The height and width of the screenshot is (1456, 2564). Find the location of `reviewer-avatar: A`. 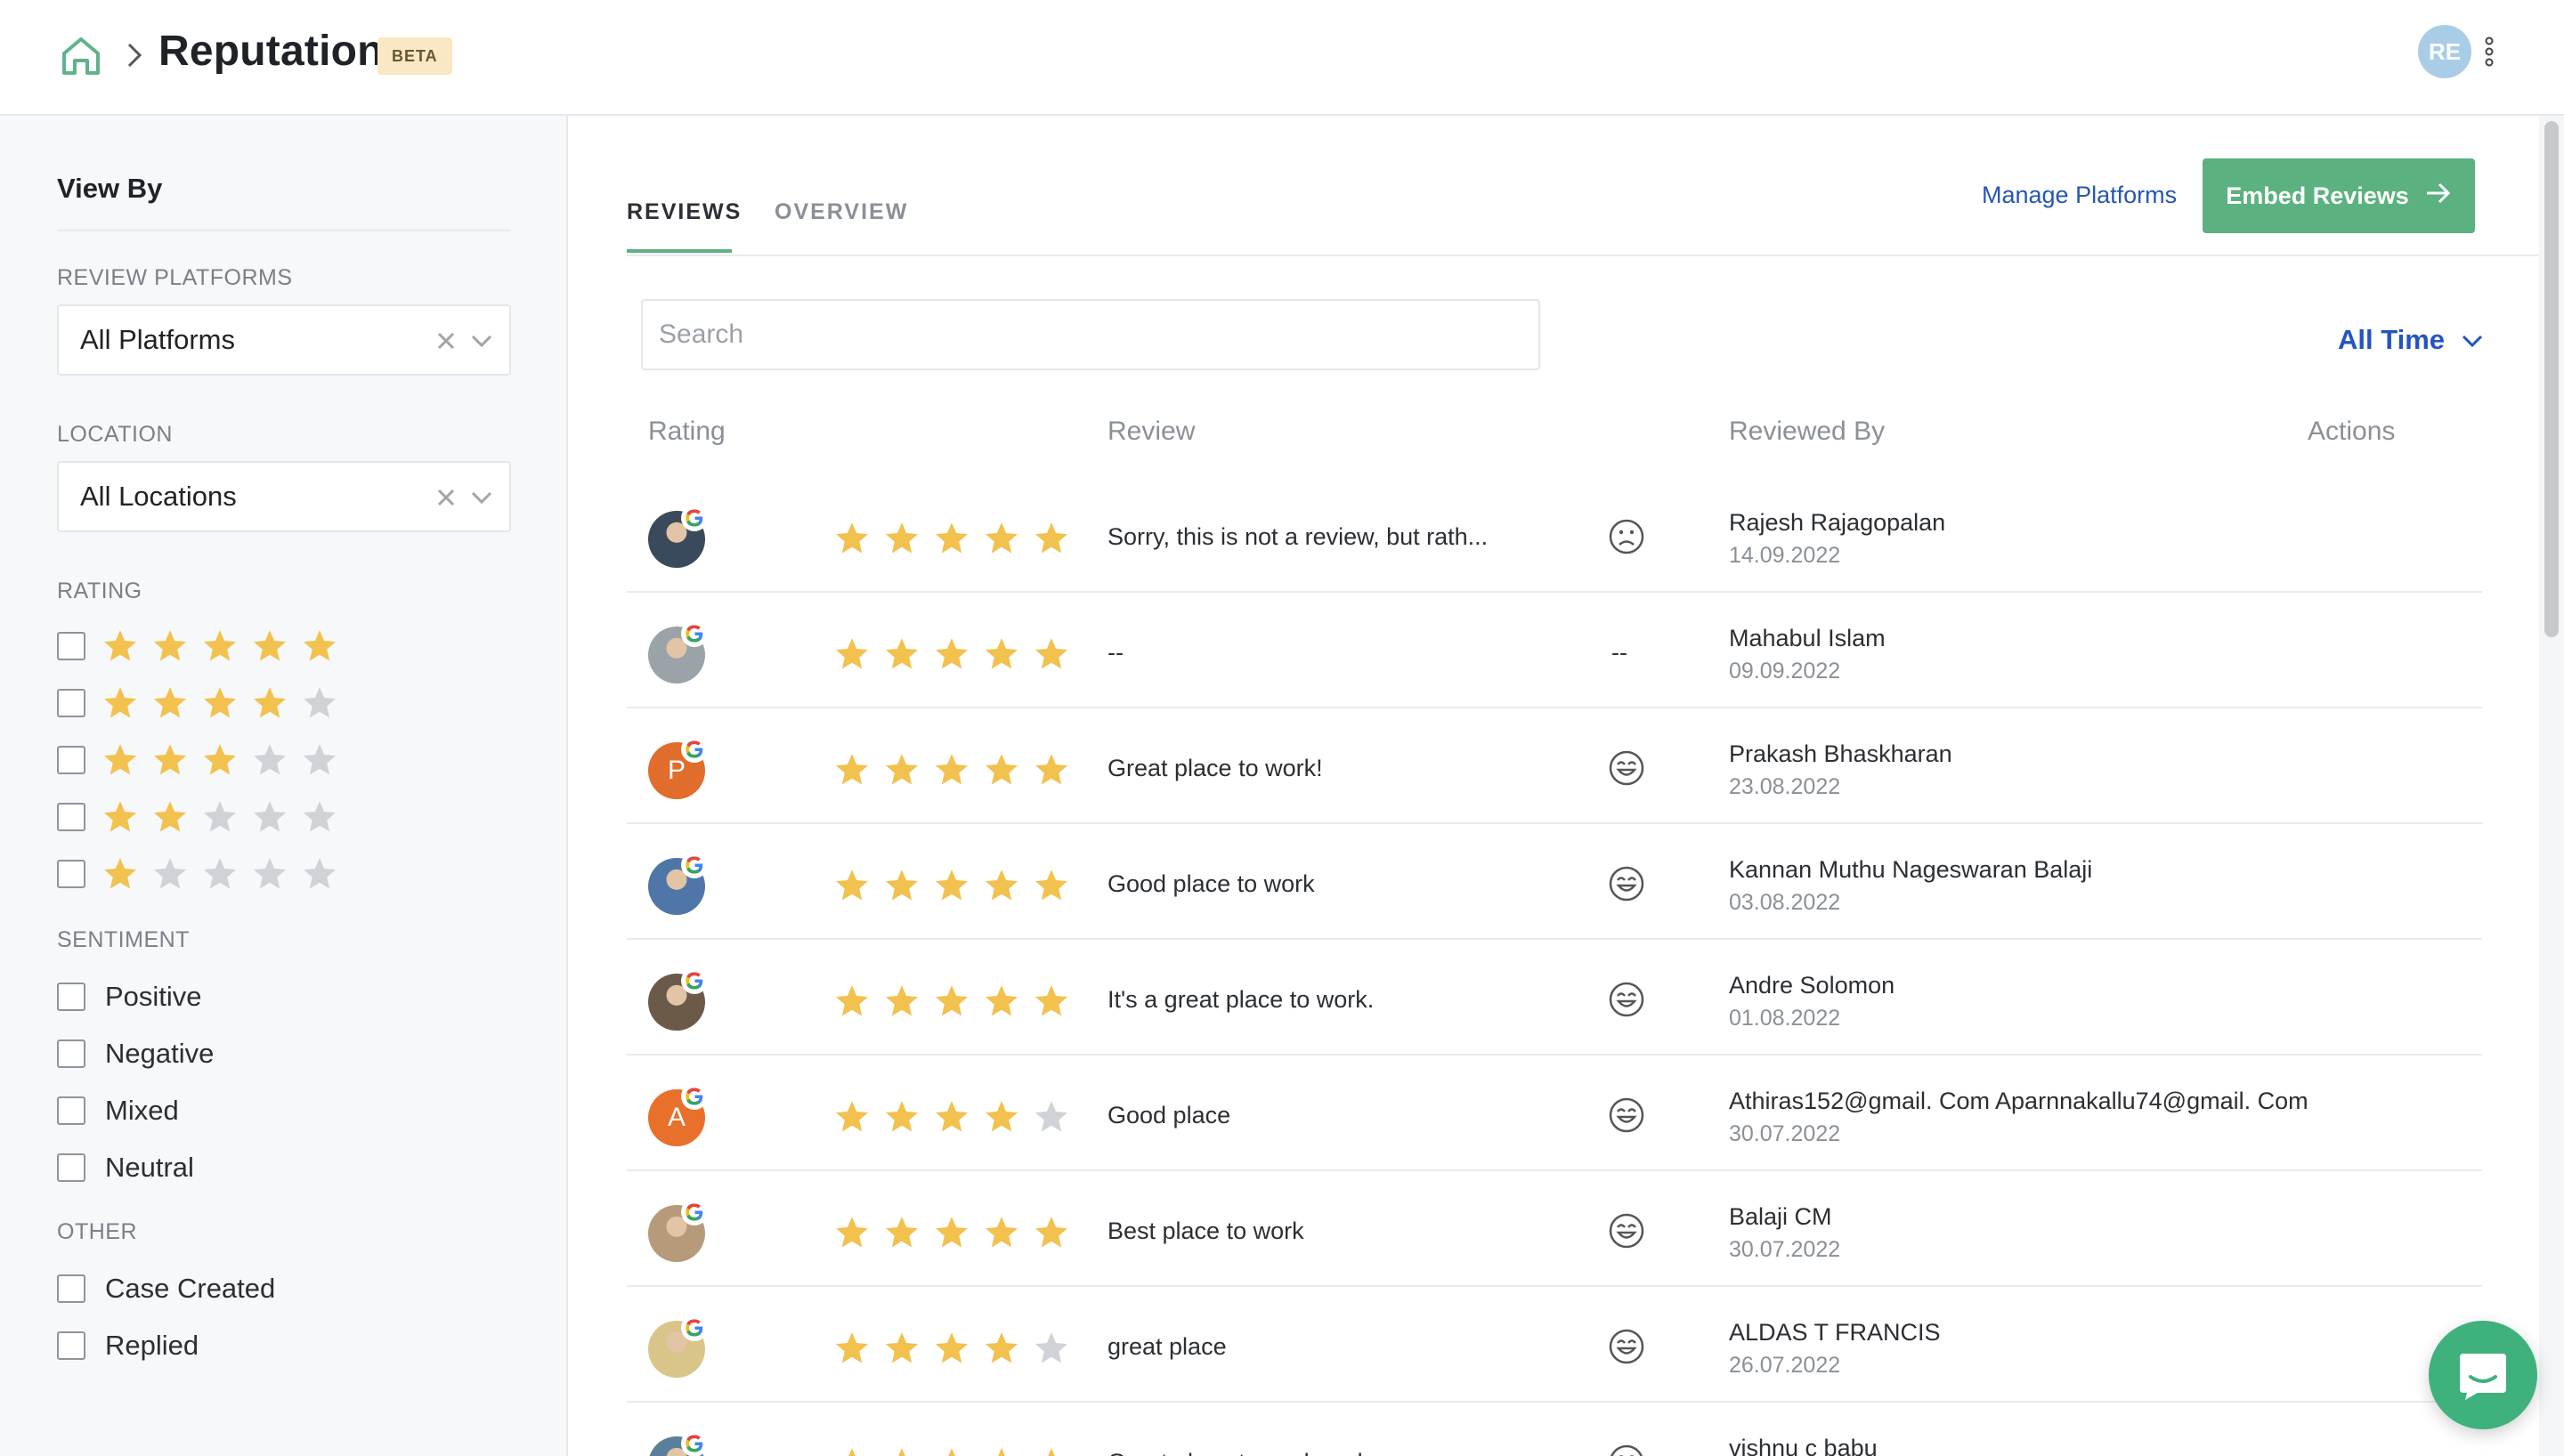

reviewer-avatar: A is located at coordinates (678, 1114).